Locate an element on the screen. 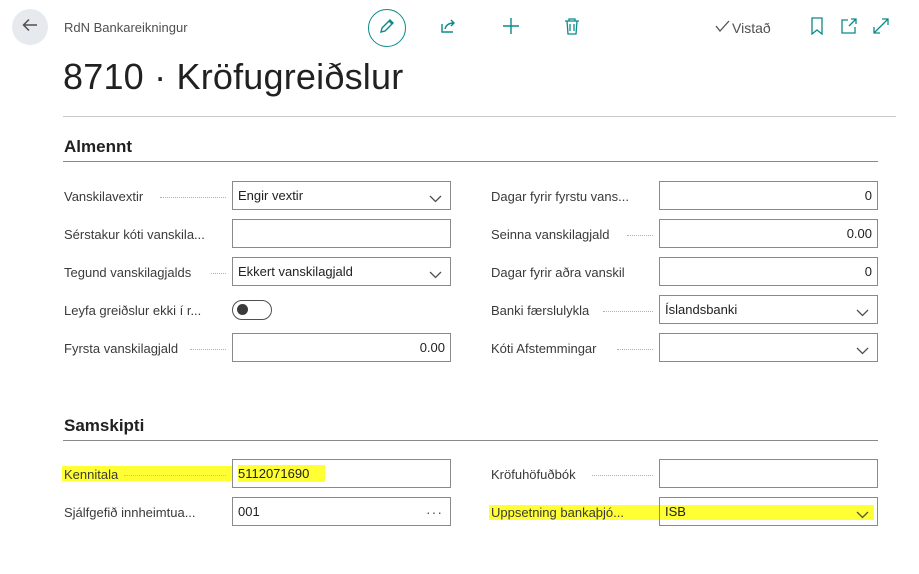 The width and height of the screenshot is (919, 574). expand-button is located at coordinates (881, 28).